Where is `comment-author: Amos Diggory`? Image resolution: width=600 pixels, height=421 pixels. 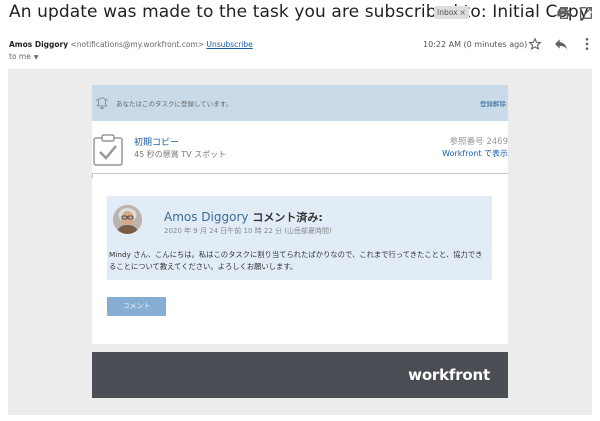
comment-author: Amos Diggory is located at coordinates (206, 217).